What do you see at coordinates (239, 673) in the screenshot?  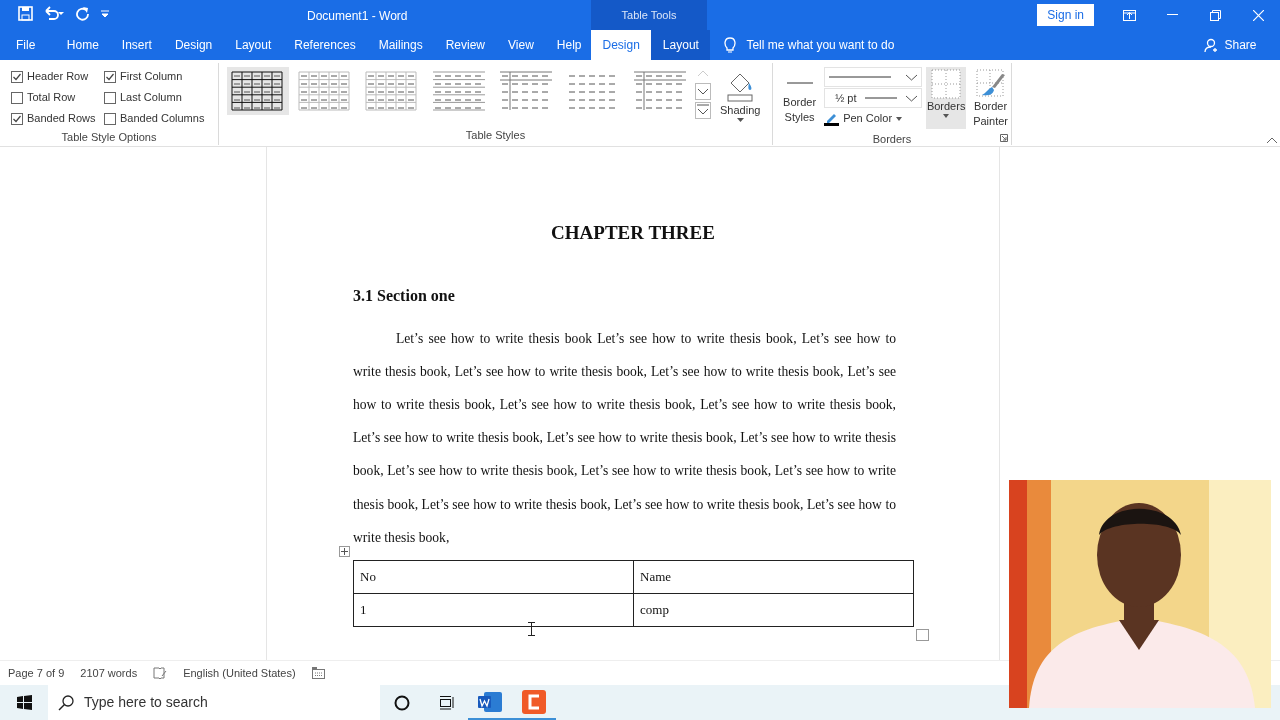 I see `language-indicator: English (United States)` at bounding box center [239, 673].